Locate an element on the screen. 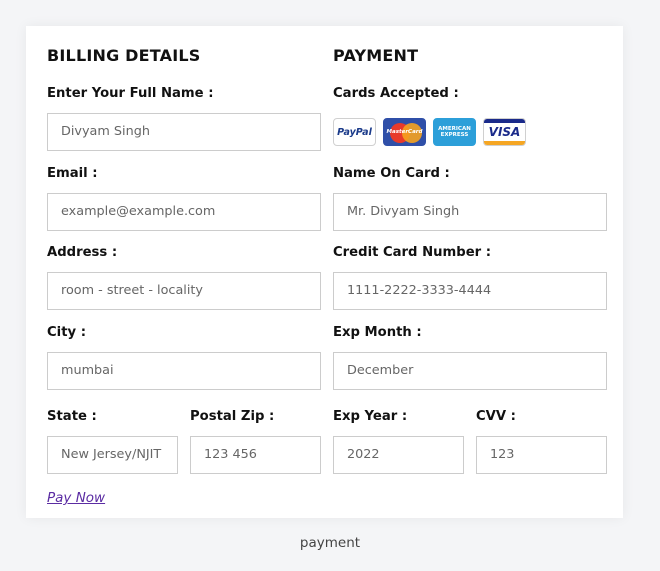 Image resolution: width=660 pixels, height=571 pixels. exp-month-input: December is located at coordinates (470, 371).